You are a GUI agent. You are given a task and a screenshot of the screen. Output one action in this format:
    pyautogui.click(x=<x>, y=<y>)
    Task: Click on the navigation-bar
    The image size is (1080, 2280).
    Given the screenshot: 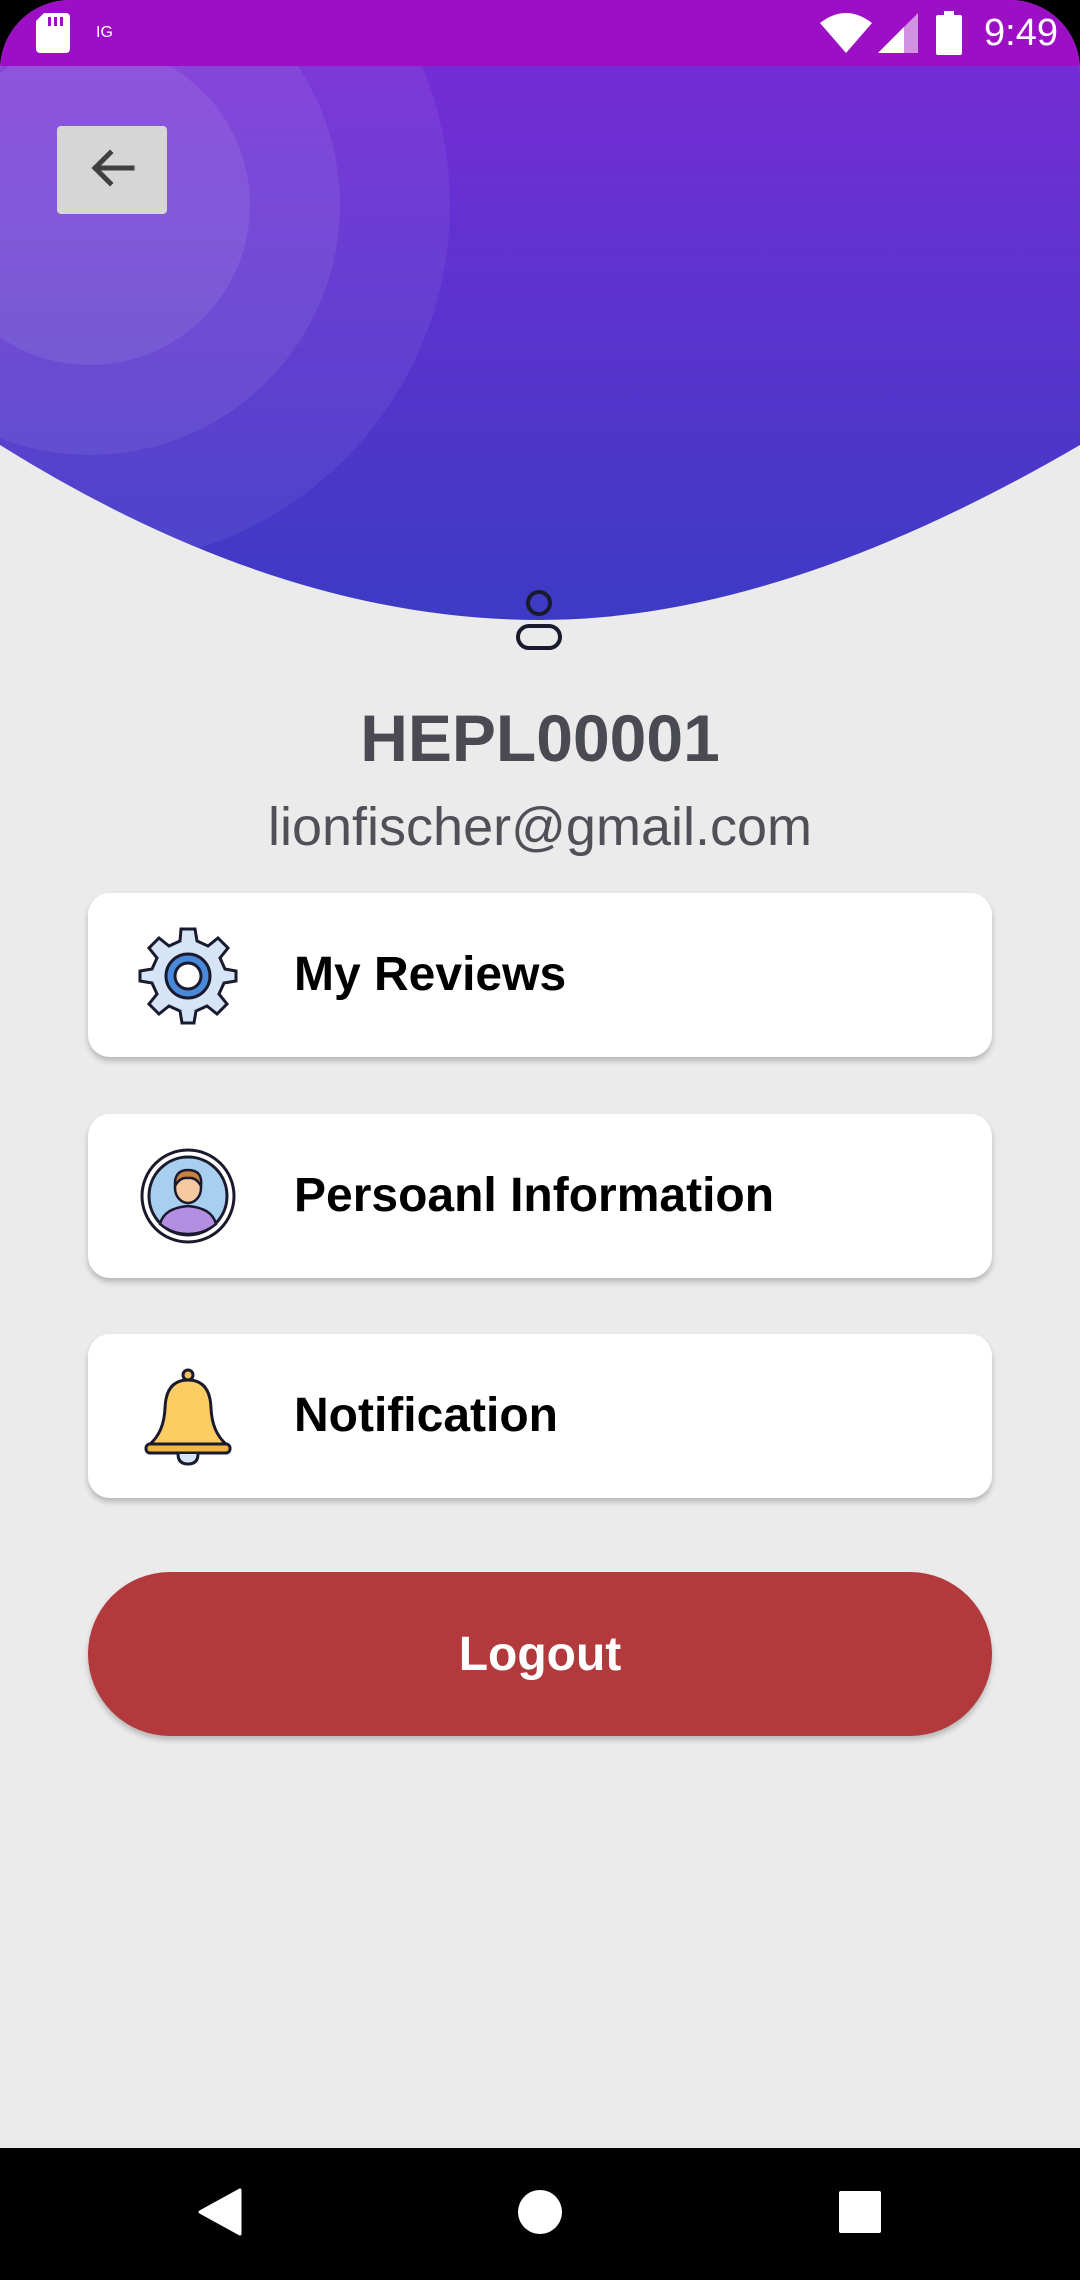 What is the action you would take?
    pyautogui.click(x=540, y=2214)
    